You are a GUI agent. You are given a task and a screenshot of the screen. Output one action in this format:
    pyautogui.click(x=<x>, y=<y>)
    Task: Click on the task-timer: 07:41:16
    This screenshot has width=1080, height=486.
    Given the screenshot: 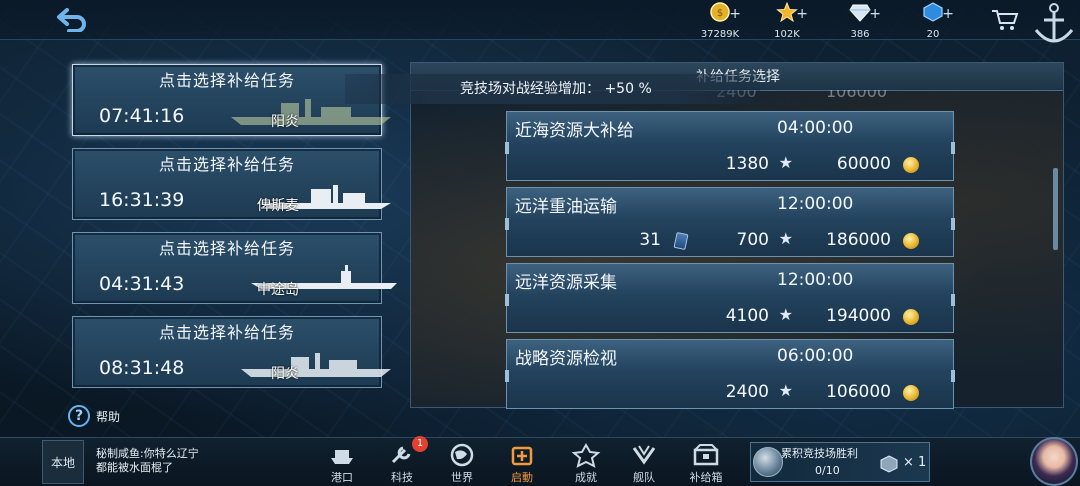 What is the action you would take?
    pyautogui.click(x=142, y=116)
    